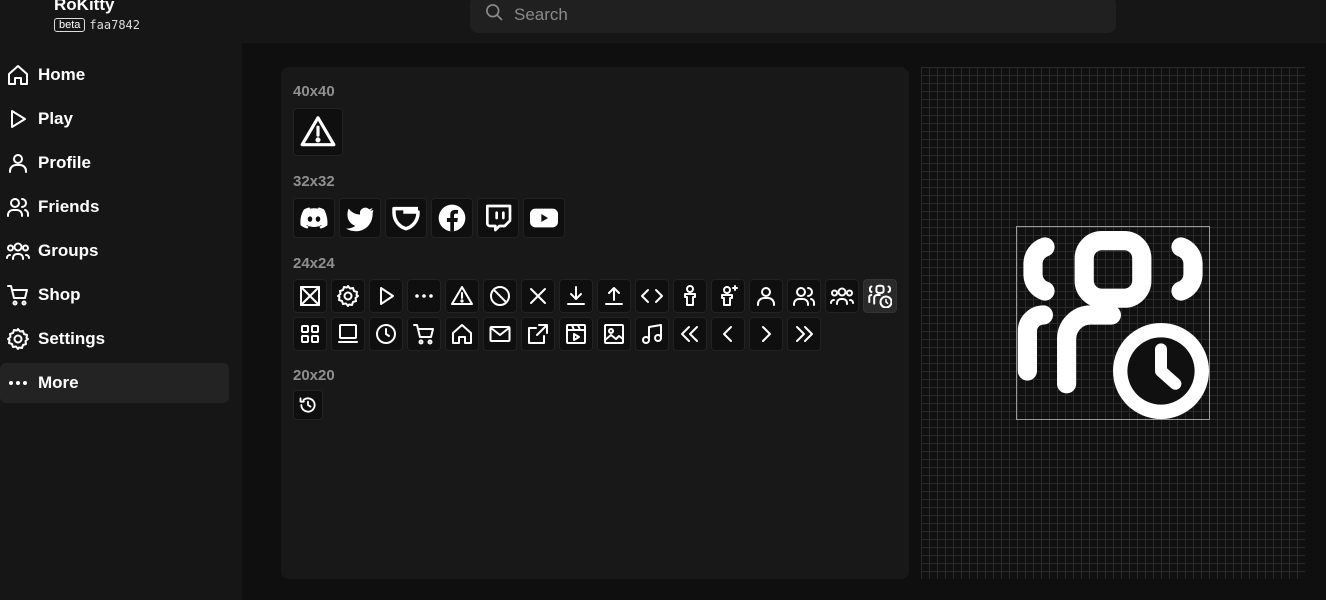 The height and width of the screenshot is (600, 1326). Describe the element at coordinates (114, 207) in the screenshot. I see `sidebar-item-friends: Friends` at that location.